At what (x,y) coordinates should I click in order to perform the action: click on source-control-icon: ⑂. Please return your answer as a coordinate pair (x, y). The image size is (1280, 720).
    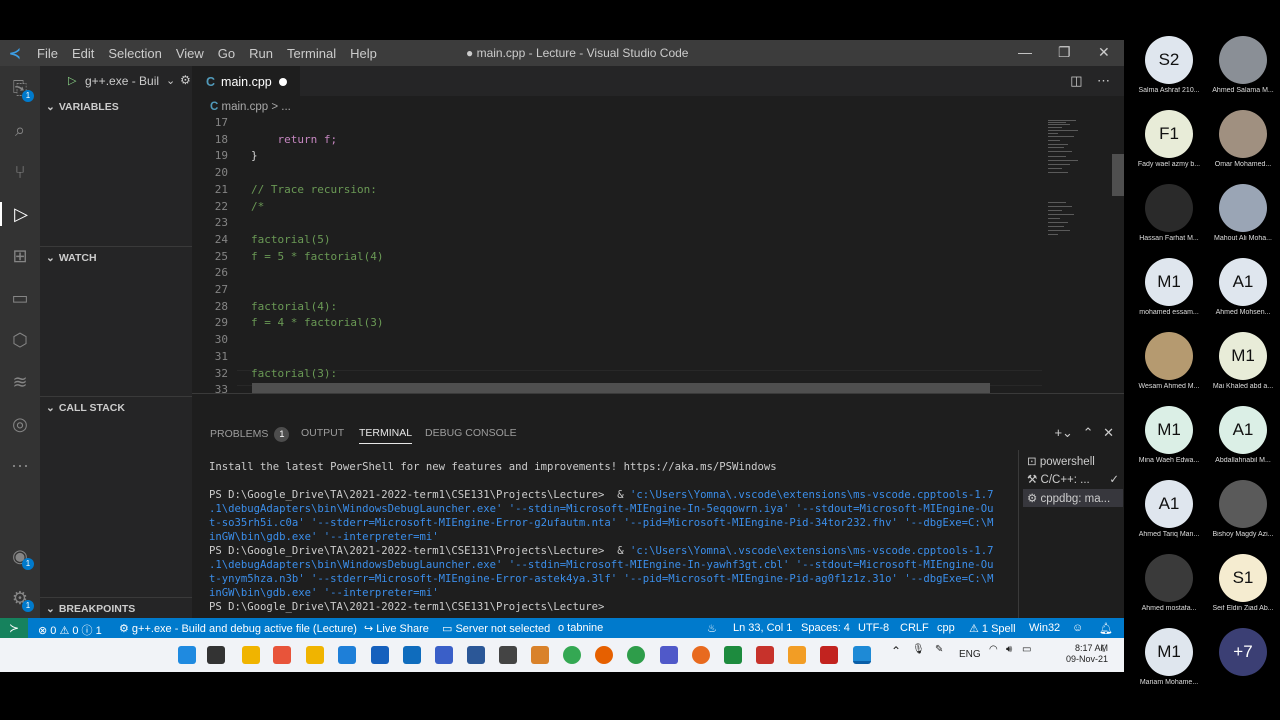
    Looking at the image, I should click on (20, 172).